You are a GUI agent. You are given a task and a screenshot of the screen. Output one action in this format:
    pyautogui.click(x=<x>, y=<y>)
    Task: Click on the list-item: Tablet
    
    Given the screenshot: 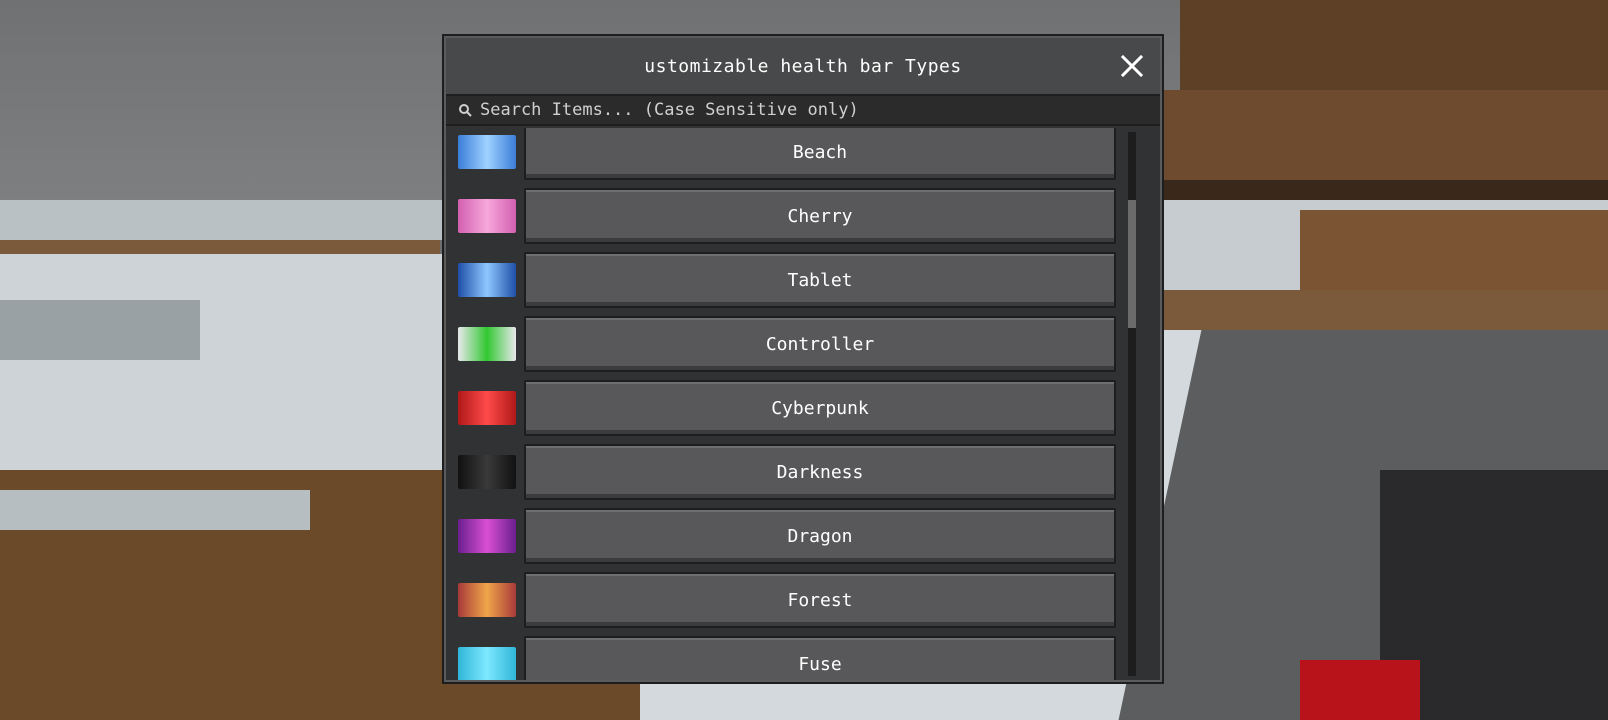 What is the action you would take?
    pyautogui.click(x=791, y=280)
    